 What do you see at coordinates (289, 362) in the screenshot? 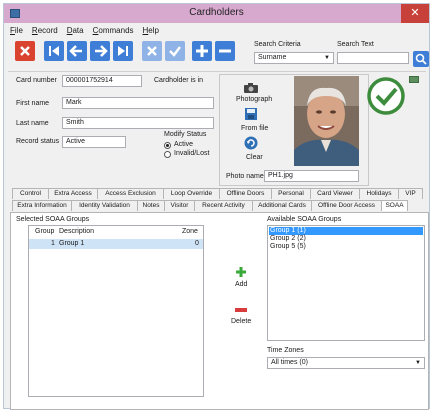
I see `time-zones-value: All times (0)` at bounding box center [289, 362].